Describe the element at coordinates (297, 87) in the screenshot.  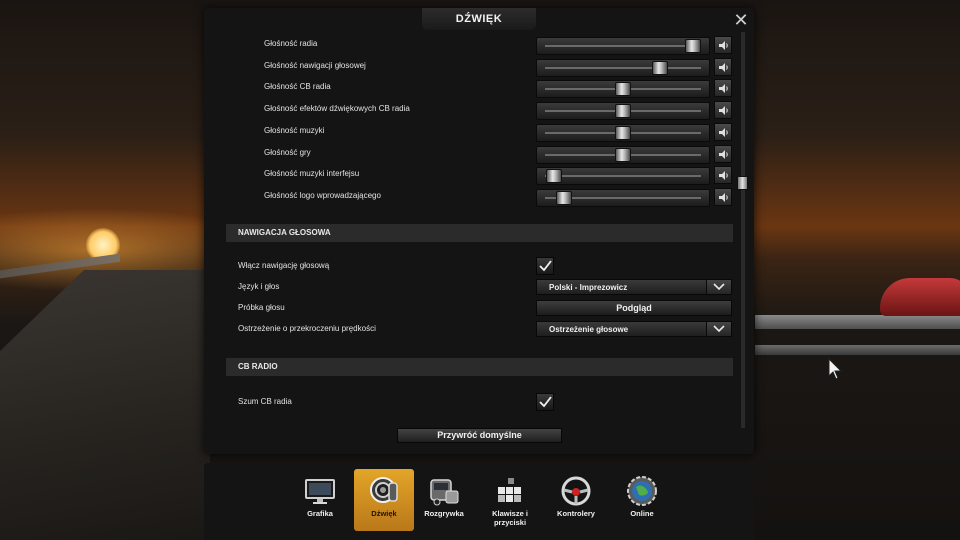
I see `volume-label: Głośność CB radia` at that location.